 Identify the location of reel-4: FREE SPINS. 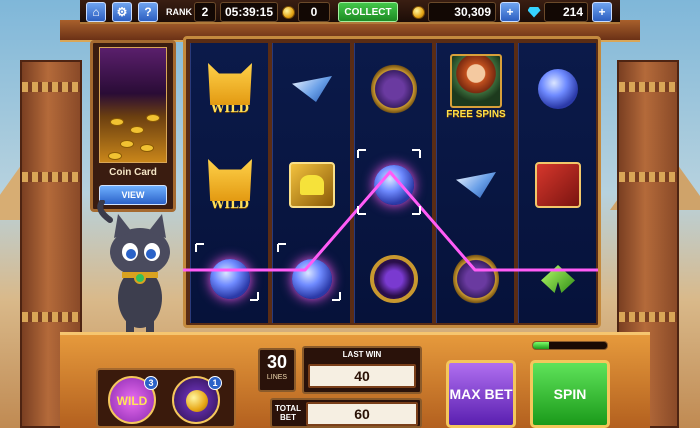
(475, 183).